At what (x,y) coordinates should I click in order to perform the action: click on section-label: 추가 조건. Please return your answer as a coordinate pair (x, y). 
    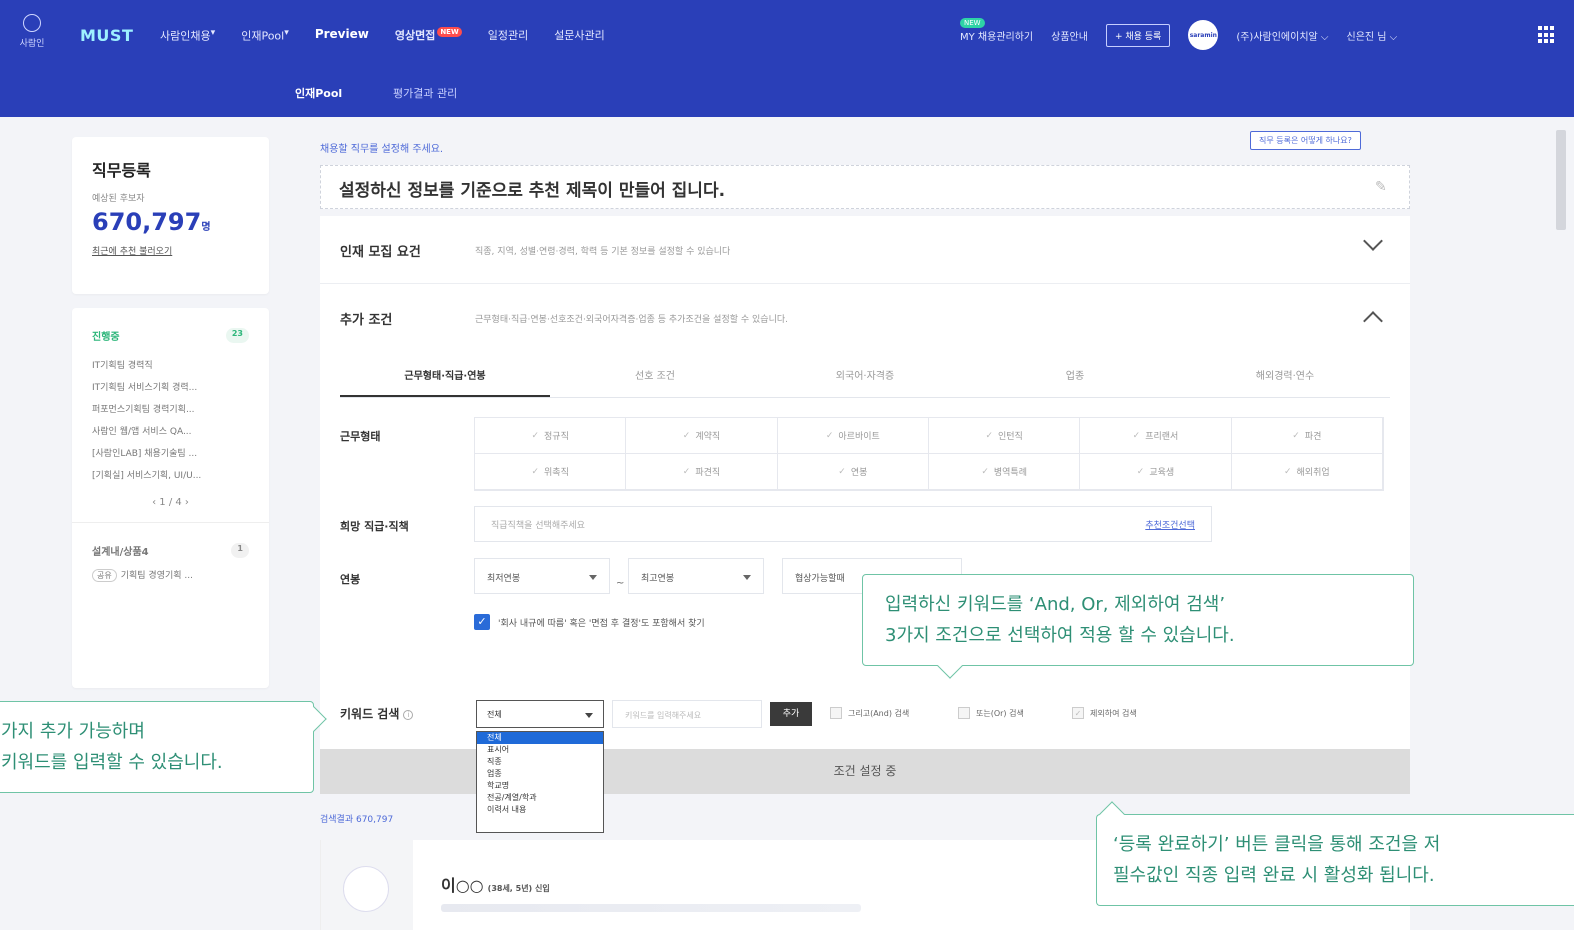
    Looking at the image, I should click on (366, 320).